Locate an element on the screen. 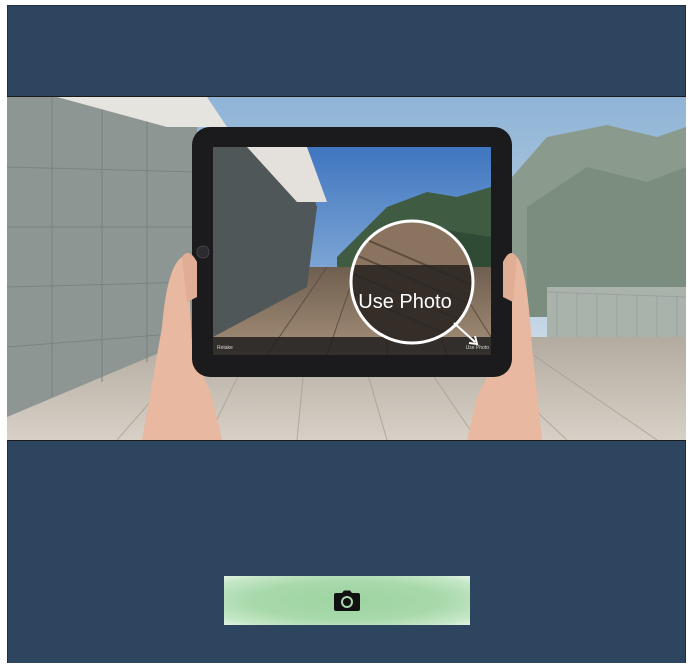 The image size is (692, 670). take-photo-button is located at coordinates (347, 600).